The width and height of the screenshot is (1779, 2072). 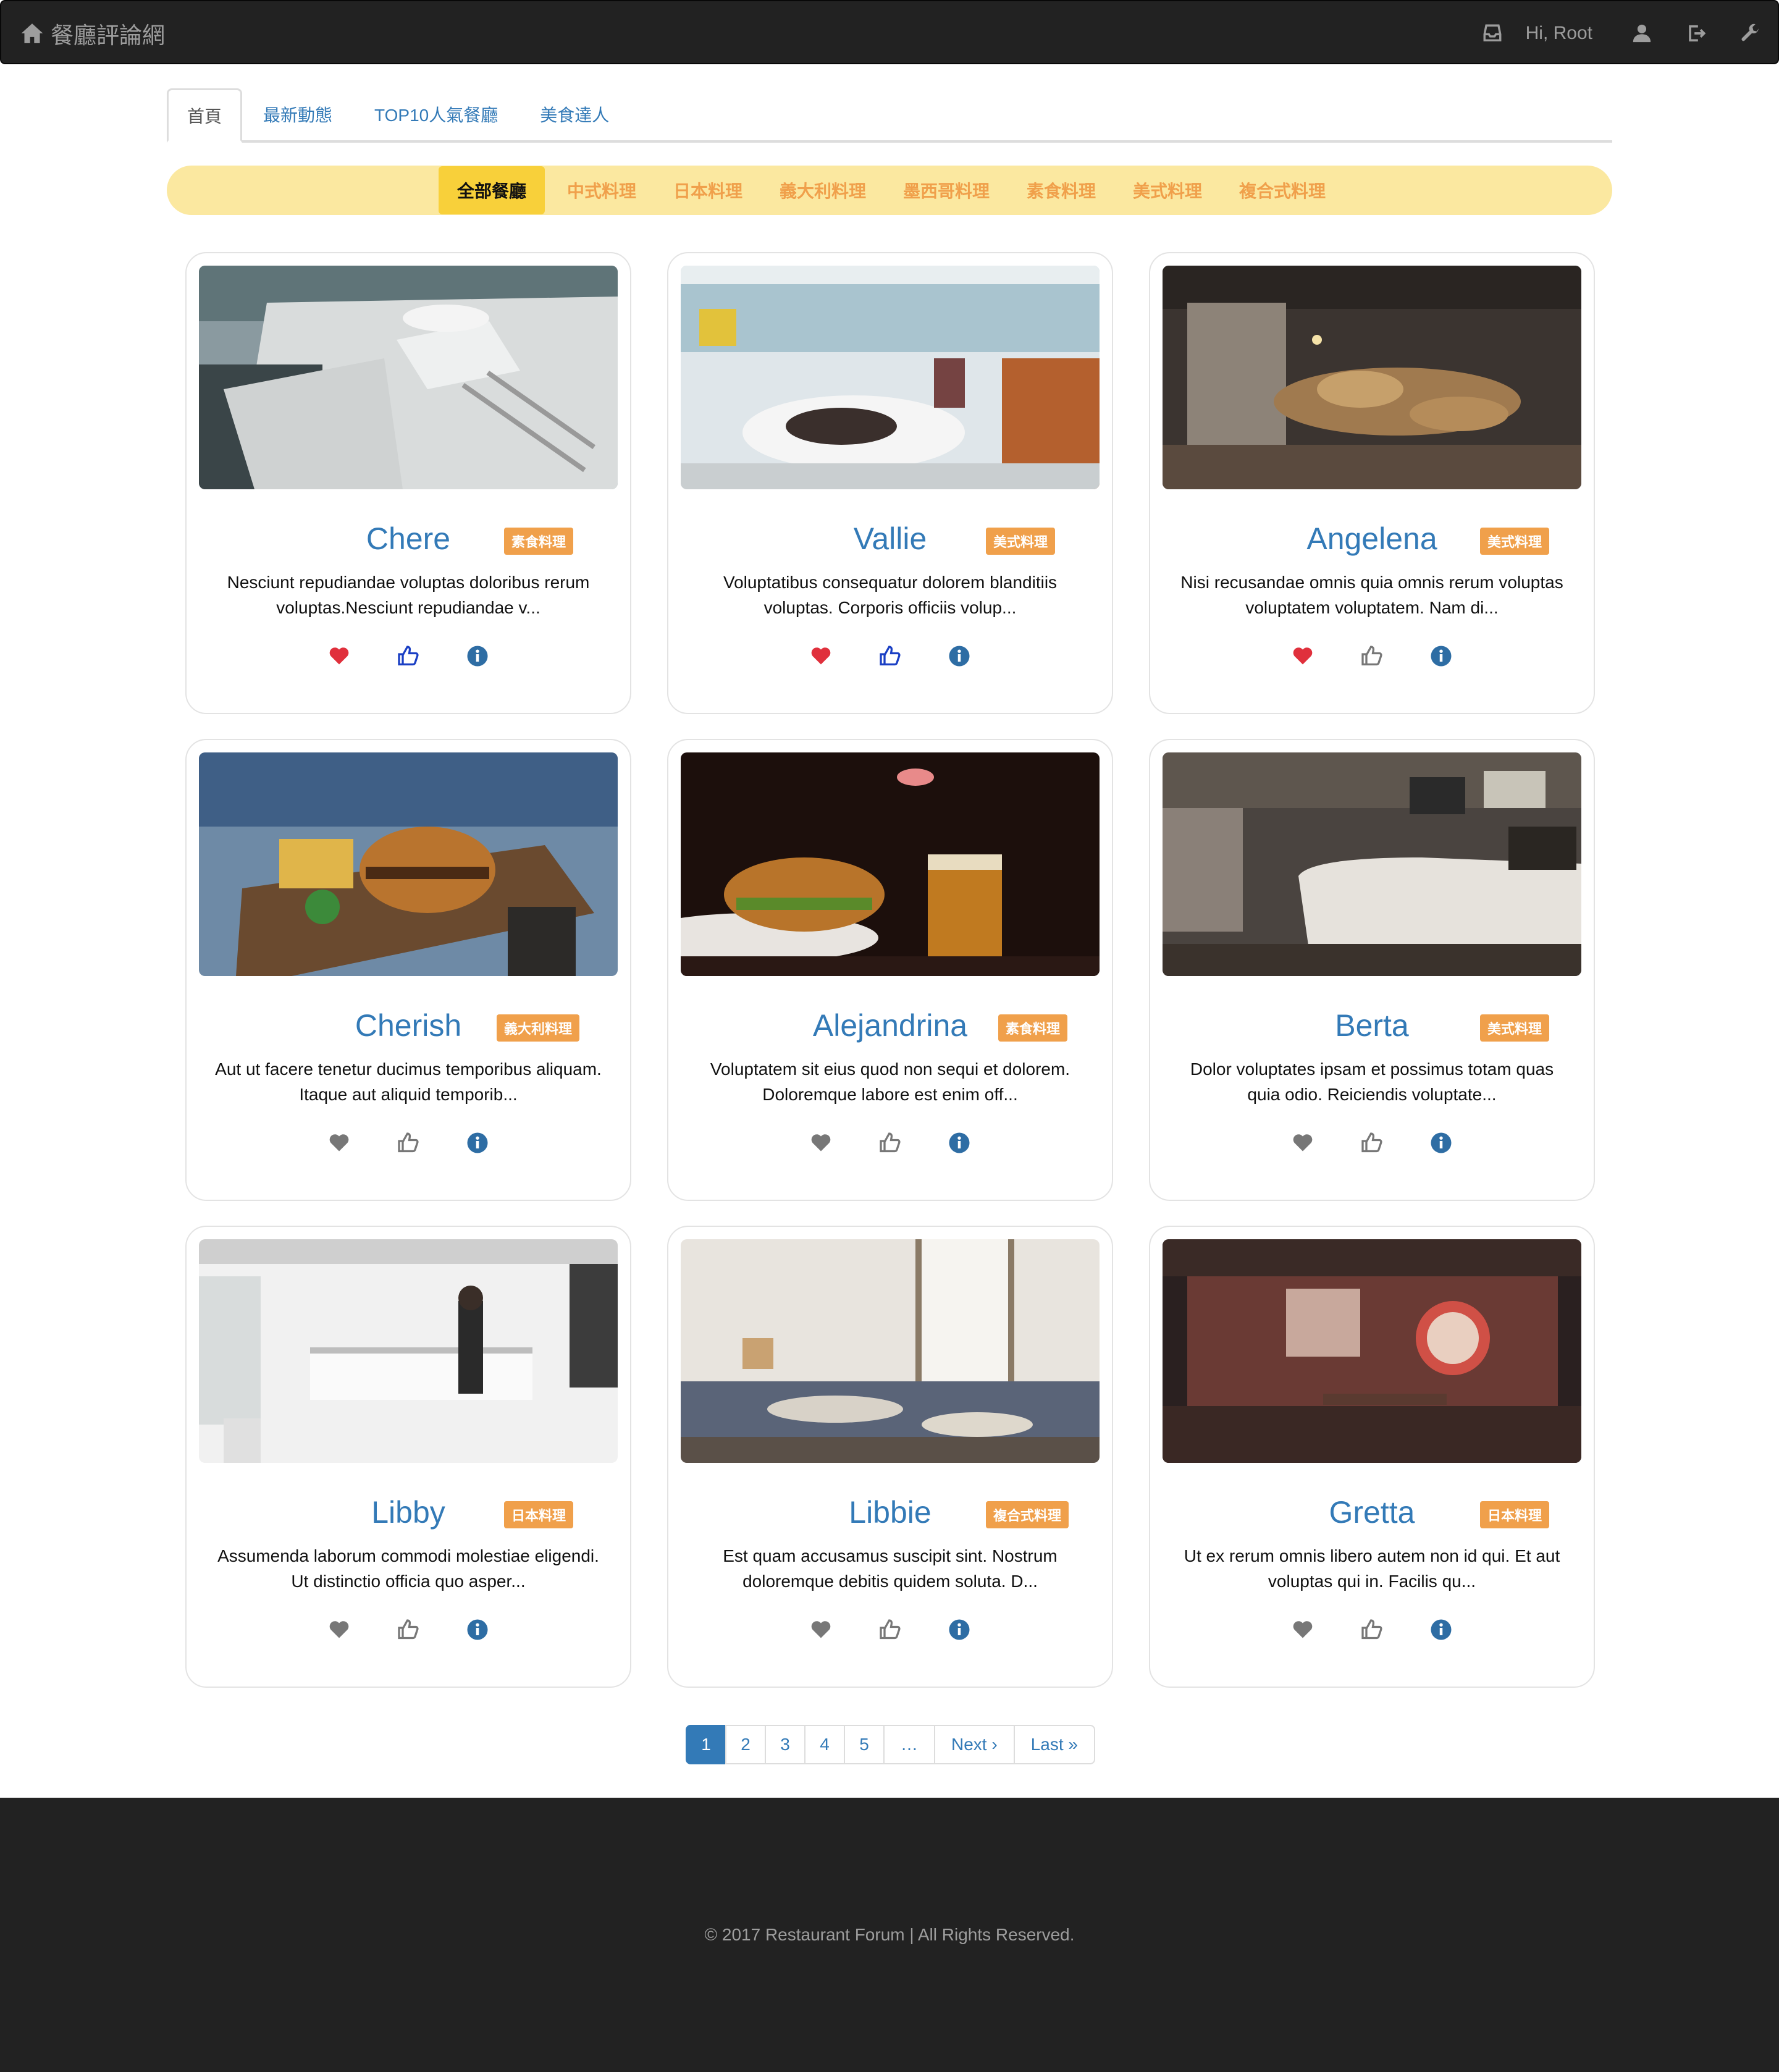 What do you see at coordinates (1282, 190) in the screenshot?
I see `category-fusion: 複合式料理` at bounding box center [1282, 190].